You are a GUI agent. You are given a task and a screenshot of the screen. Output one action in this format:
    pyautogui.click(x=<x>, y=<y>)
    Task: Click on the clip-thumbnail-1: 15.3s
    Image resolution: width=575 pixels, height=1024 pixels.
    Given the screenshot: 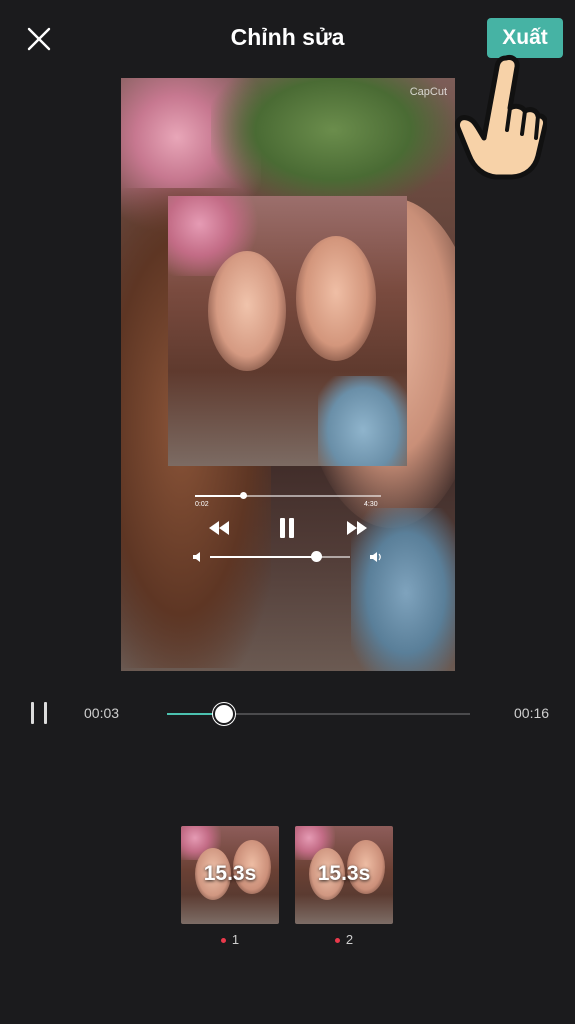 What is the action you would take?
    pyautogui.click(x=230, y=875)
    